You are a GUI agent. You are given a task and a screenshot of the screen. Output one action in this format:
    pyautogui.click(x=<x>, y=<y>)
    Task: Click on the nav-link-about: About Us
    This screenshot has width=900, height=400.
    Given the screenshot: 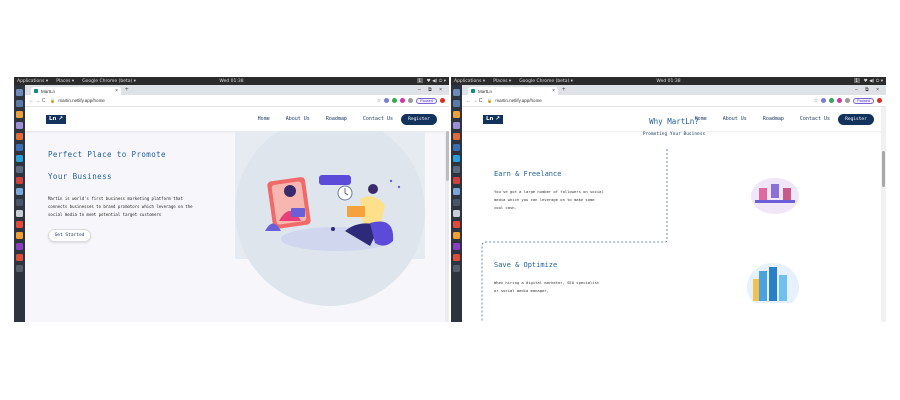 What is the action you would take?
    pyautogui.click(x=298, y=119)
    